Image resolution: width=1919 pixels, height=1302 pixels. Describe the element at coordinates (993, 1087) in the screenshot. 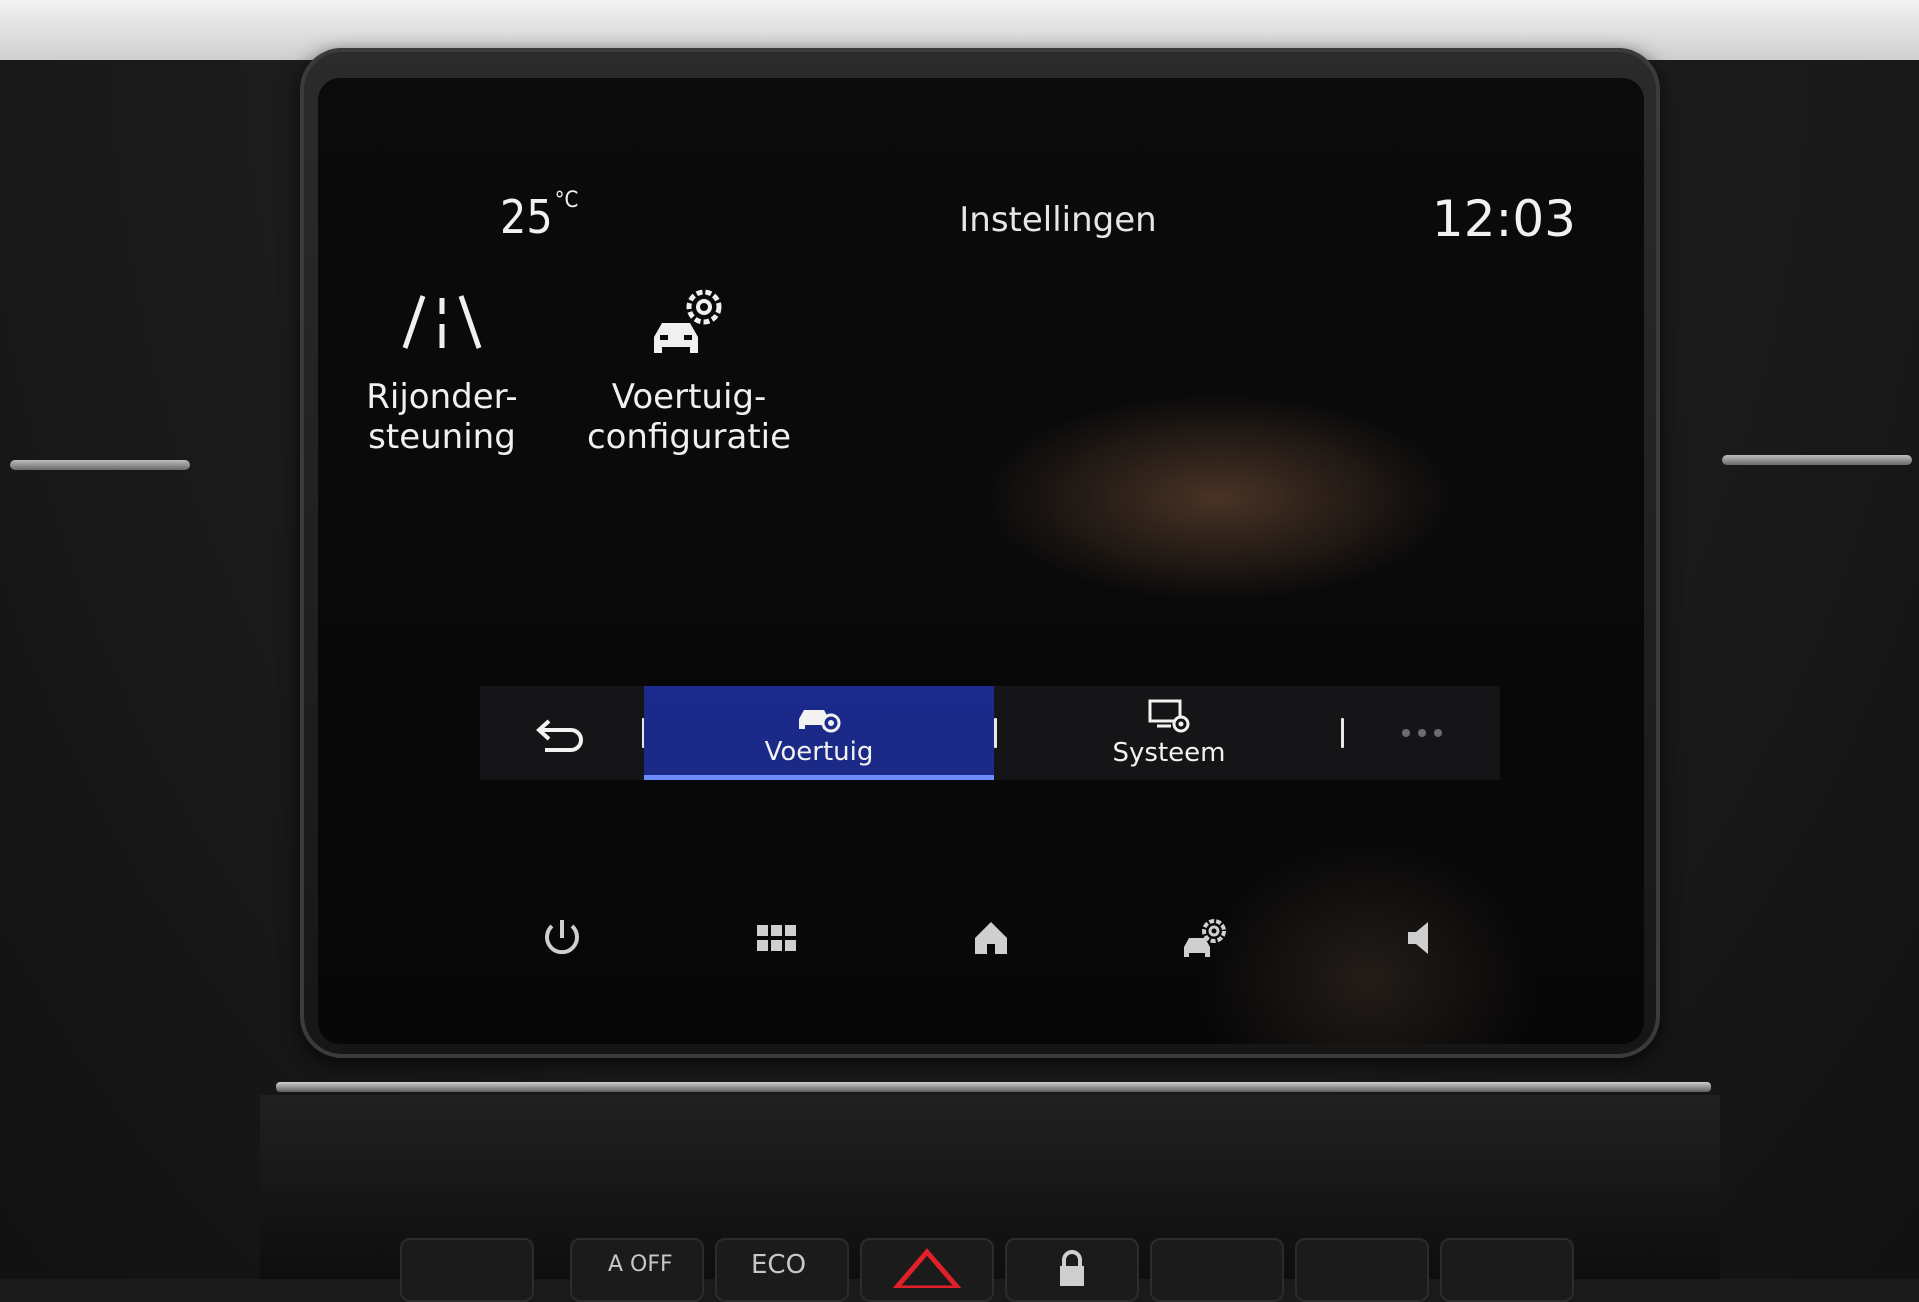

I see `chrome-trim` at that location.